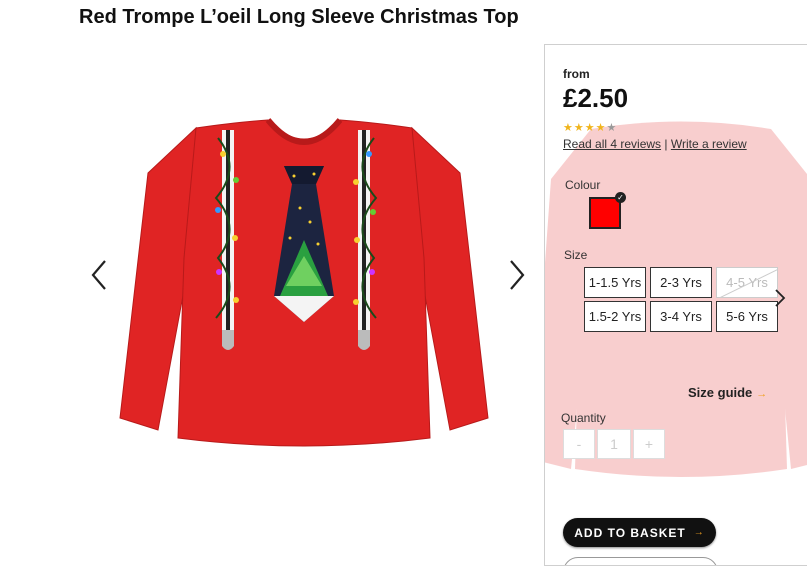  I want to click on size-option: 1.5-2 Yrs, so click(615, 316).